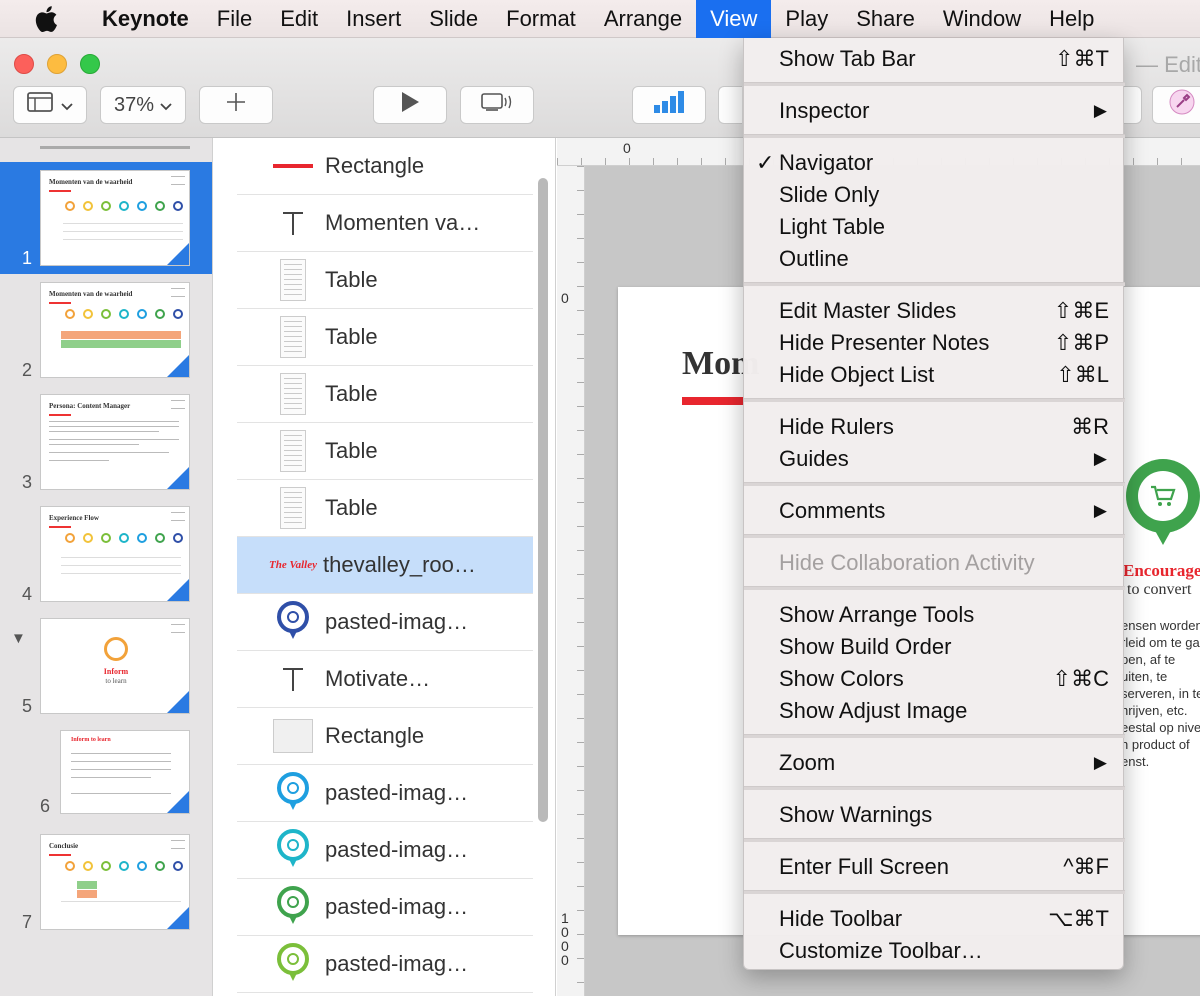 This screenshot has height=996, width=1200. What do you see at coordinates (734, 19) in the screenshot?
I see `menu-view: View` at bounding box center [734, 19].